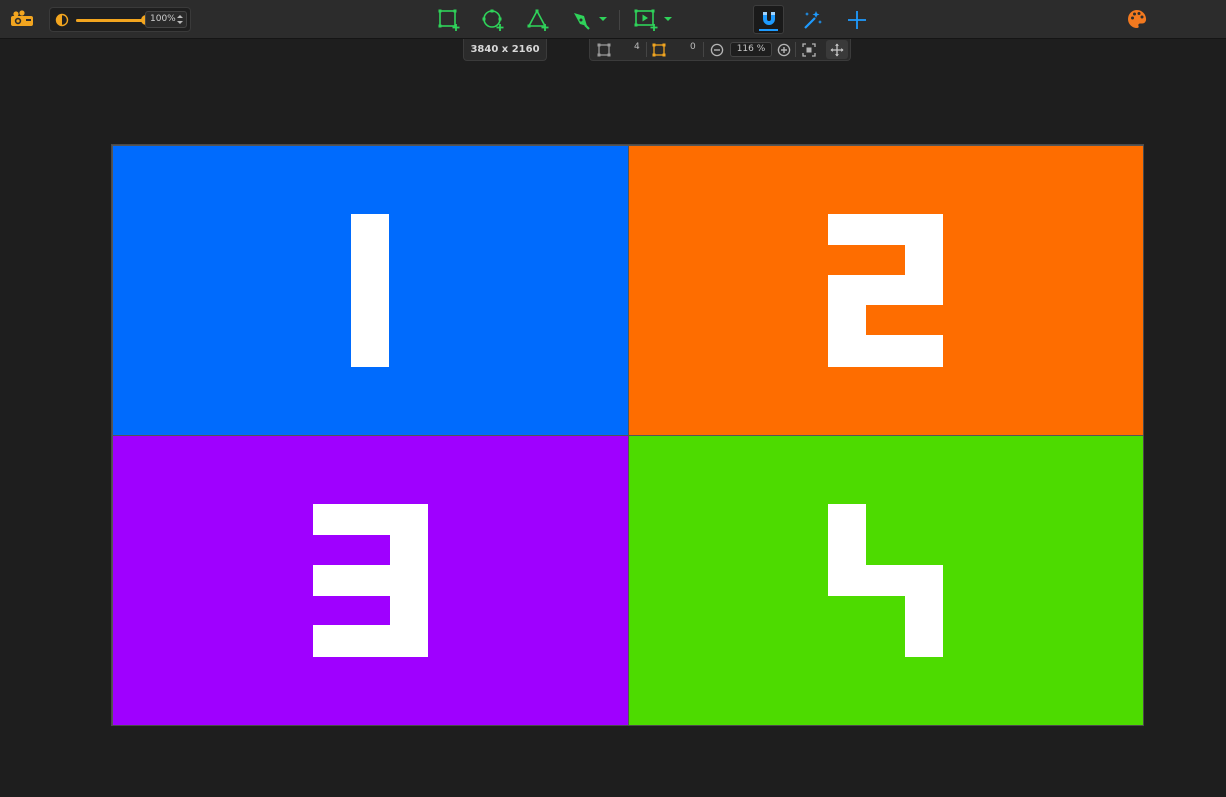 This screenshot has width=1226, height=797. What do you see at coordinates (784, 49) in the screenshot?
I see `zoom-in-icon` at bounding box center [784, 49].